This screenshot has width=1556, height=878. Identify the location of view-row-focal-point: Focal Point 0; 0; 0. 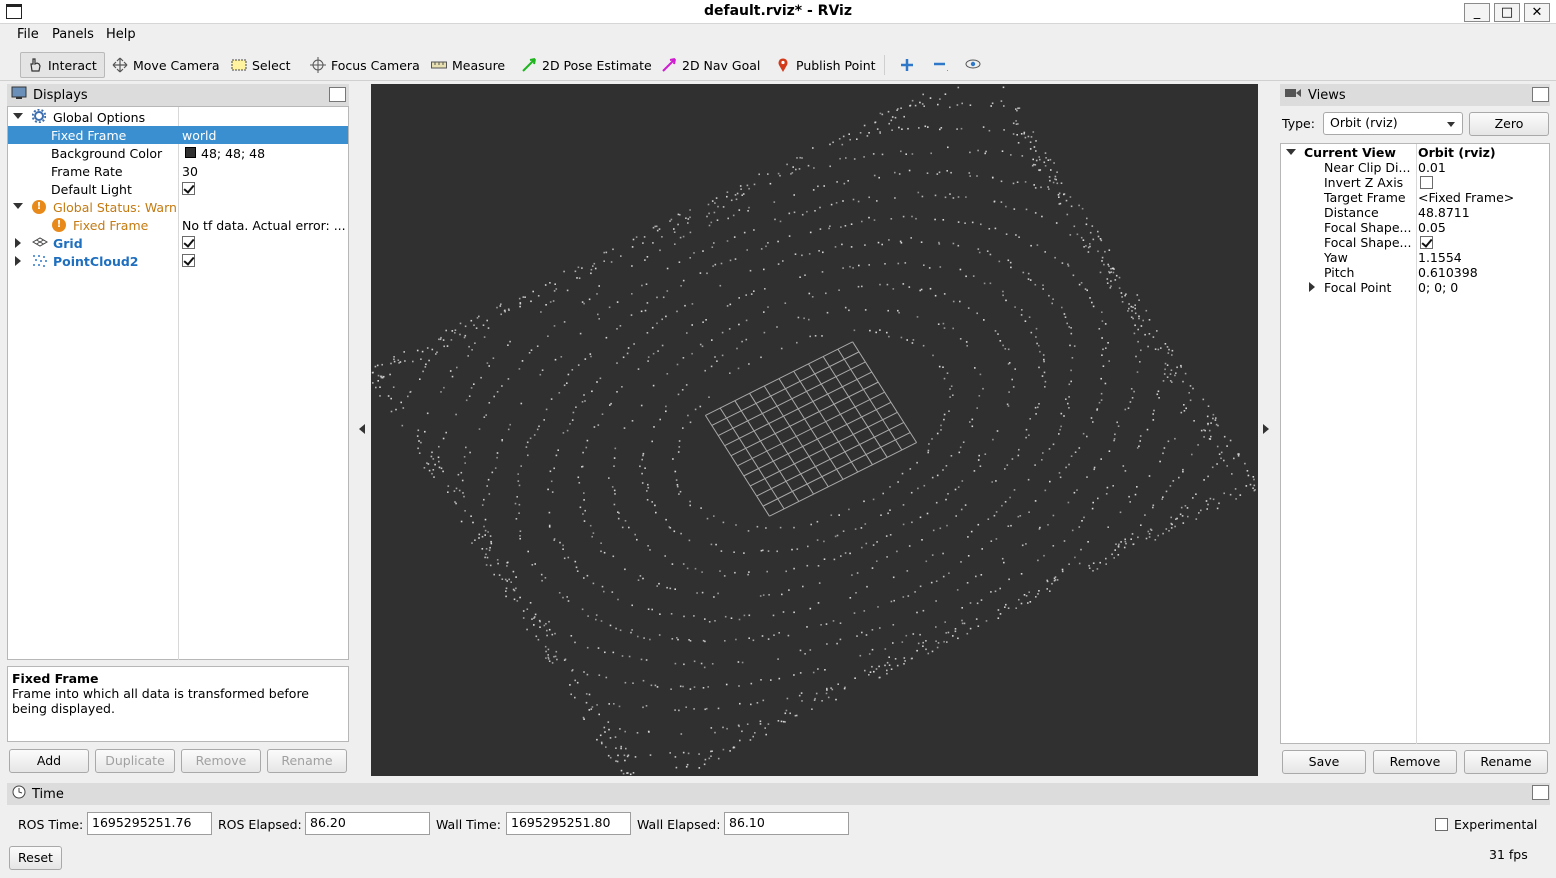
(1415, 287).